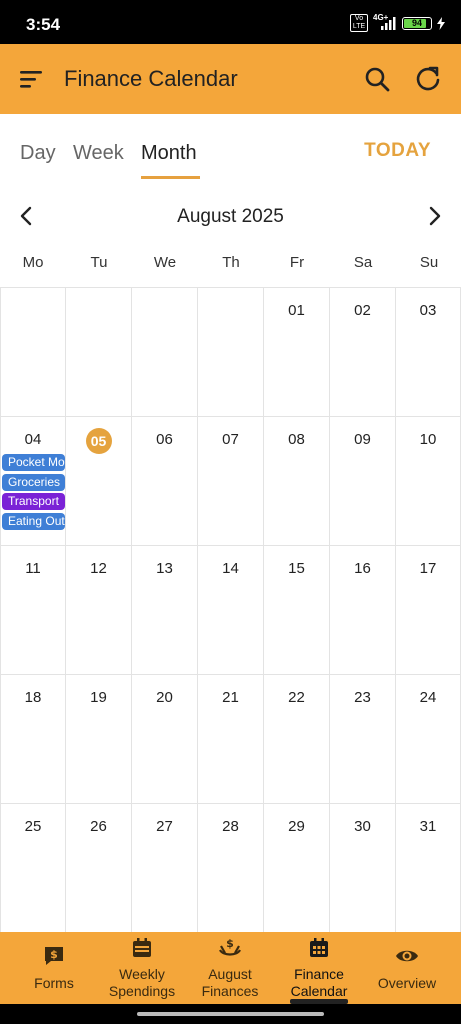  What do you see at coordinates (231, 262) in the screenshot?
I see `weekday-label: Th` at bounding box center [231, 262].